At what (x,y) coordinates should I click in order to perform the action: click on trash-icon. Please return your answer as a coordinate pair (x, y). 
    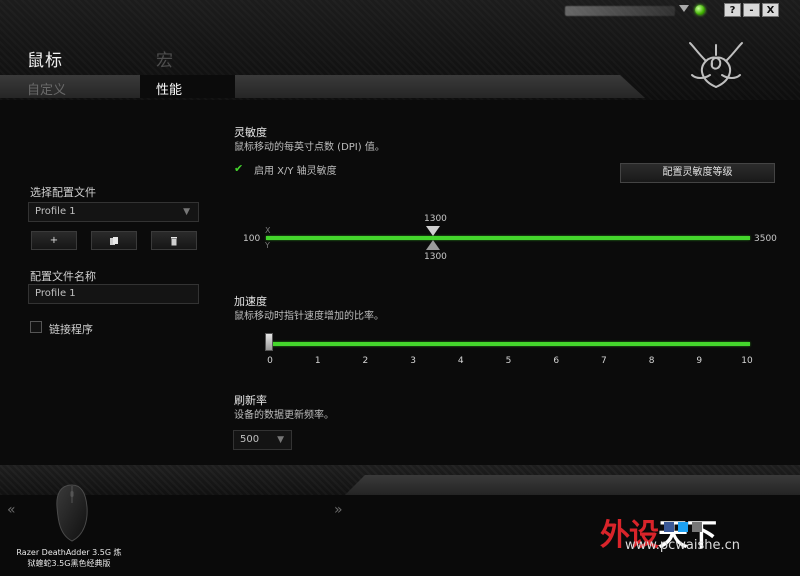
    Looking at the image, I should click on (174, 241).